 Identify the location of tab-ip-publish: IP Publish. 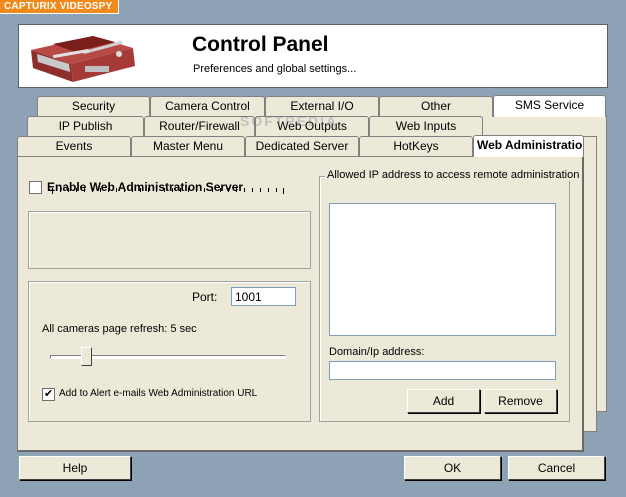
(85, 126).